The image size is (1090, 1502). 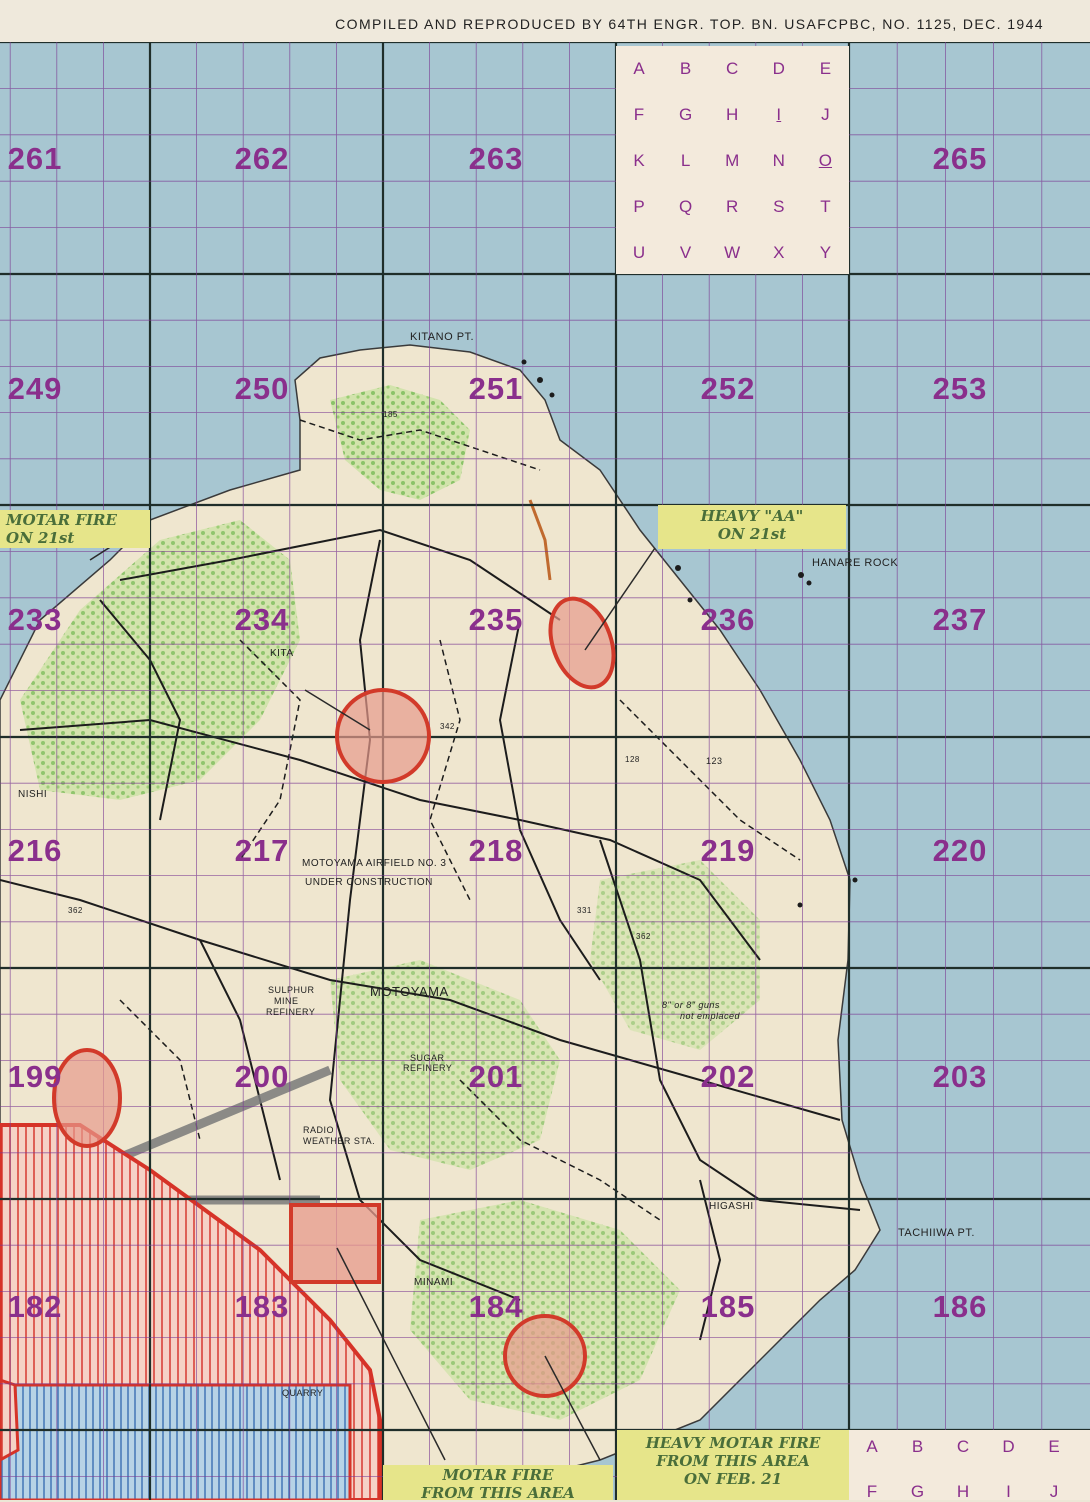 What do you see at coordinates (35, 619) in the screenshot?
I see `grid-square-number: 233` at bounding box center [35, 619].